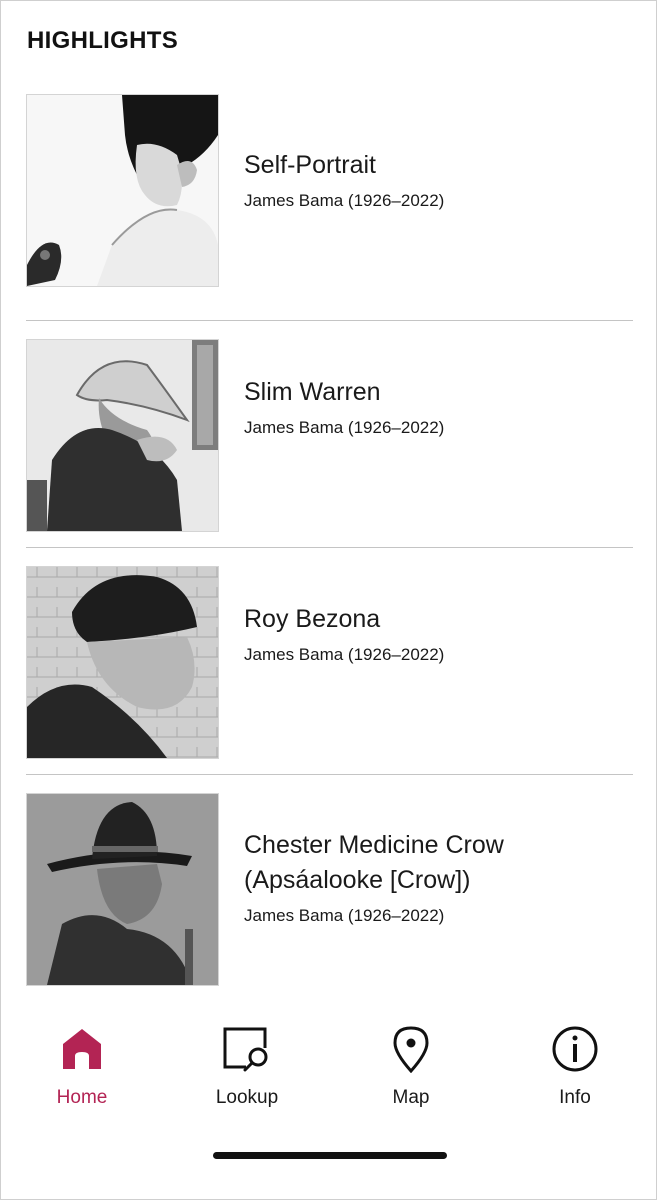  I want to click on section-title: HIGHLIGHTS, so click(102, 40).